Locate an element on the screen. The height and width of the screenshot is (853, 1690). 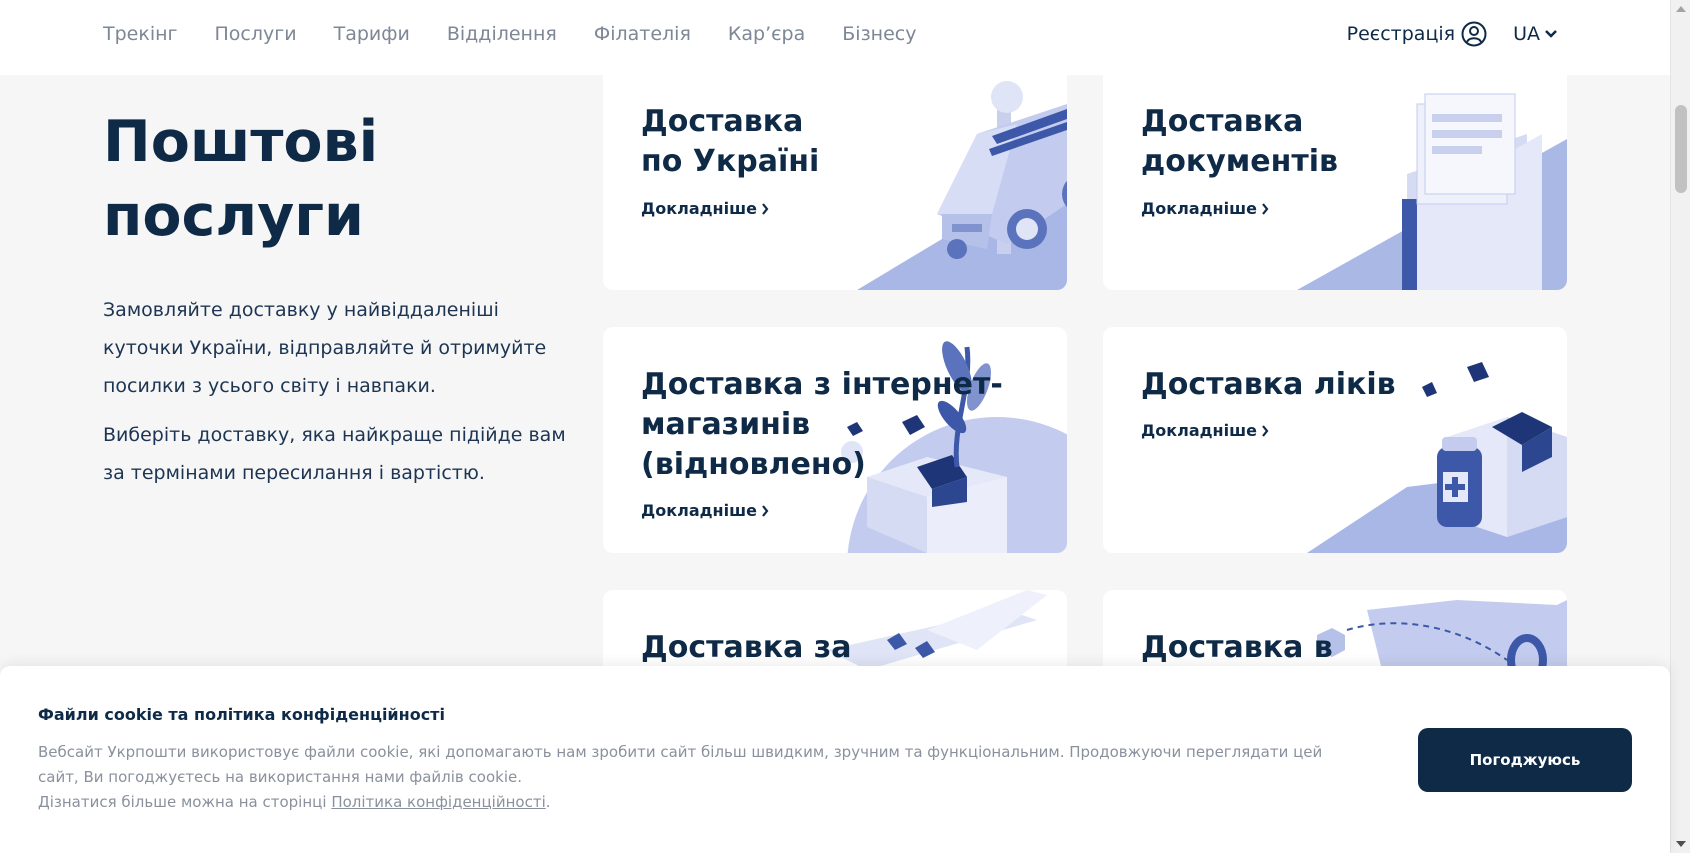
privacy-policy-link: Політика конфіденційності is located at coordinates (438, 802).